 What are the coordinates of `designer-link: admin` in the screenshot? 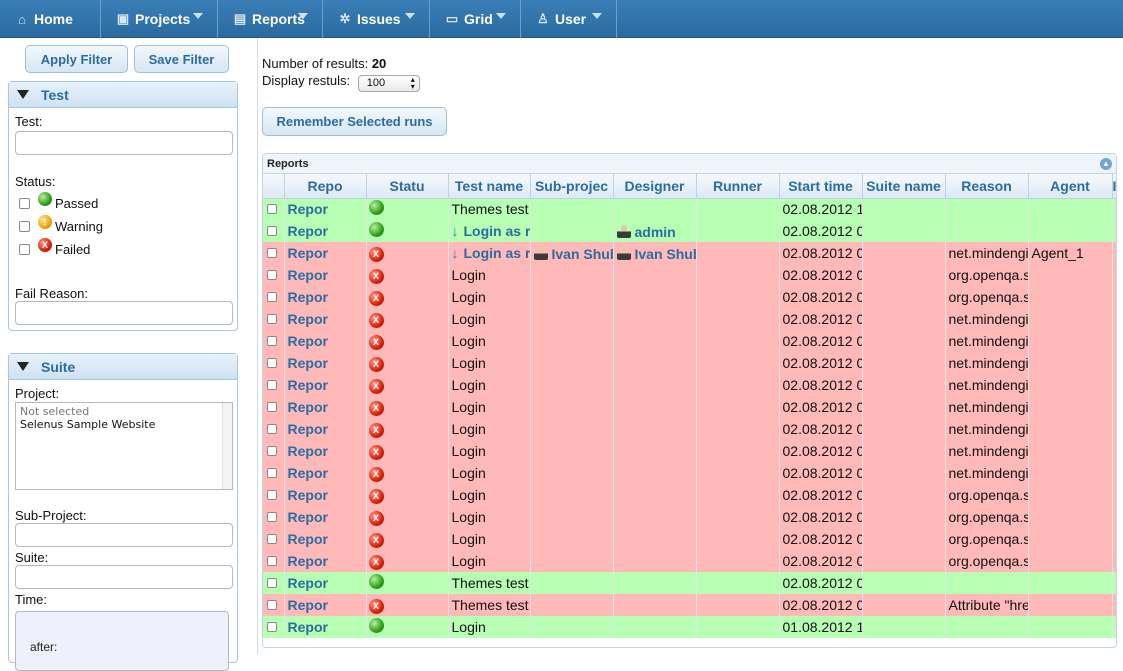 It's located at (655, 232).